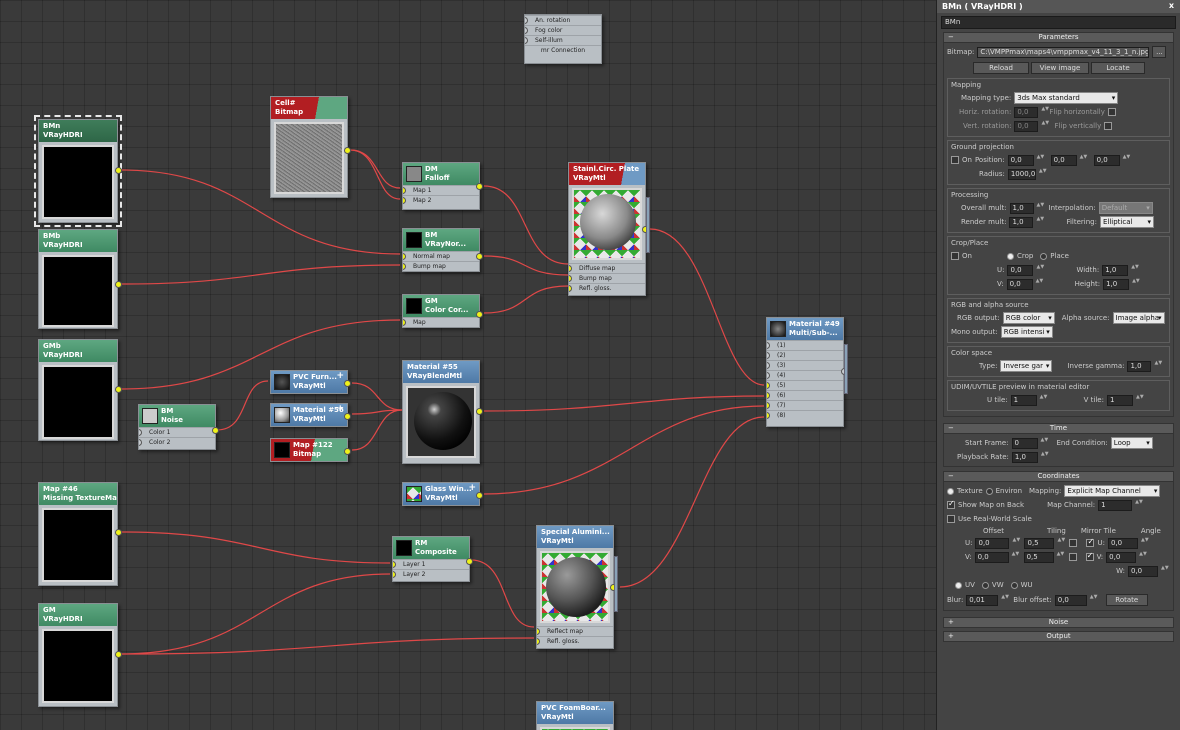 The width and height of the screenshot is (1180, 730). Describe the element at coordinates (805, 405) in the screenshot. I see `slot-7: (7)` at that location.